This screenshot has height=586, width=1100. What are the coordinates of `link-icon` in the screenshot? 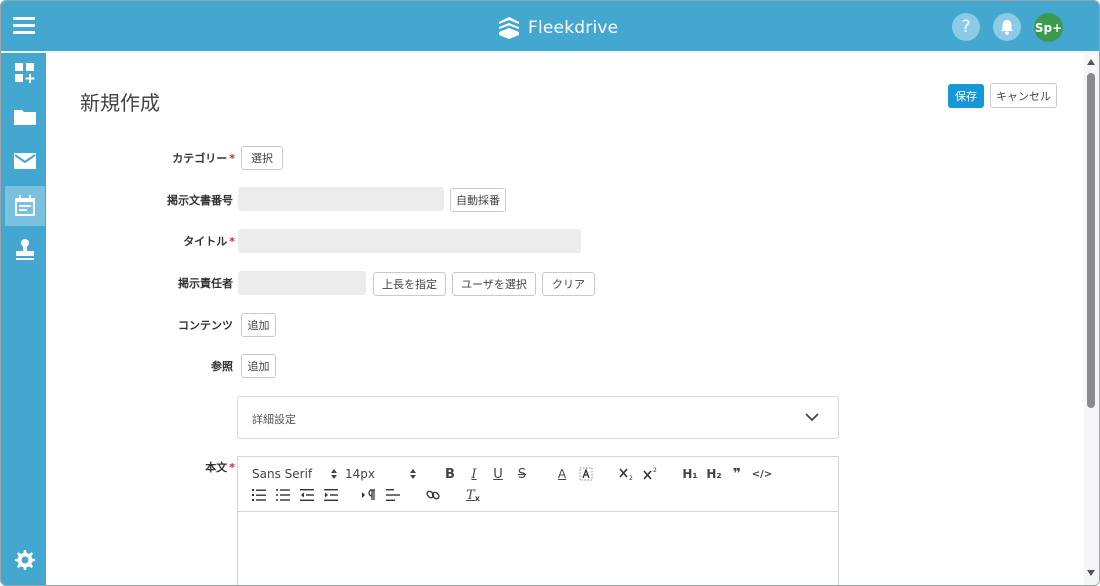 It's located at (433, 495).